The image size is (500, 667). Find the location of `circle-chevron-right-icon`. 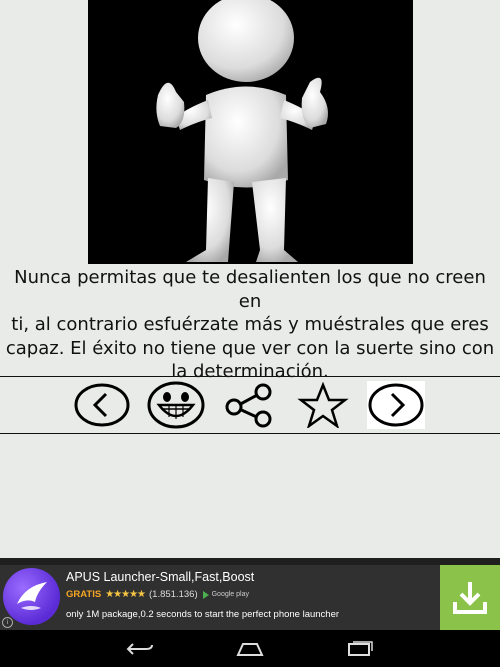

circle-chevron-right-icon is located at coordinates (396, 405).